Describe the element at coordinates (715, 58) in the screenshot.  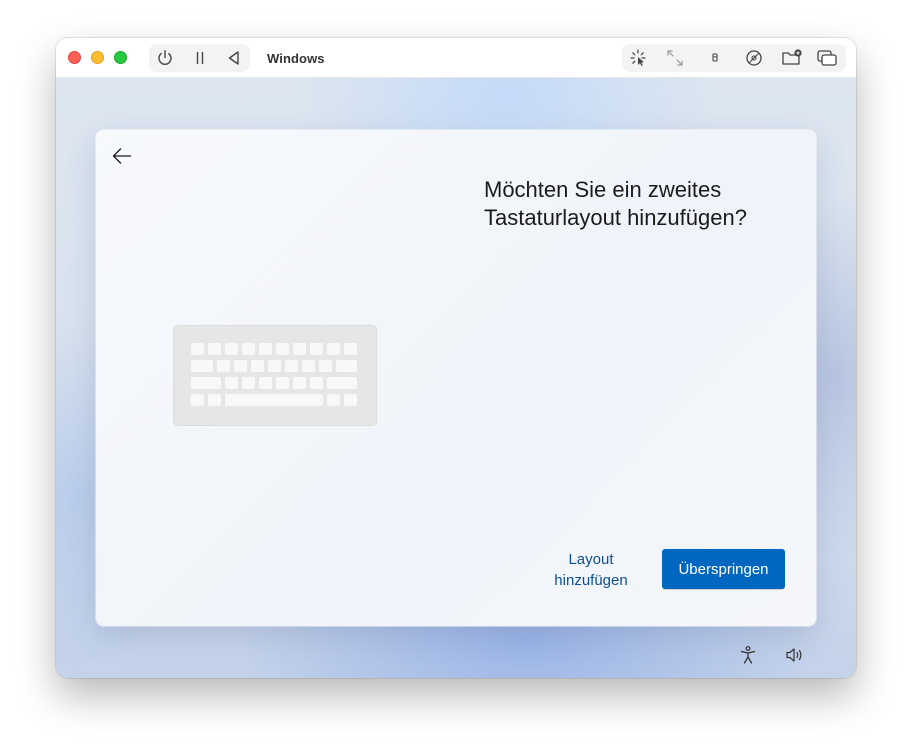
I see `usb-icon` at that location.